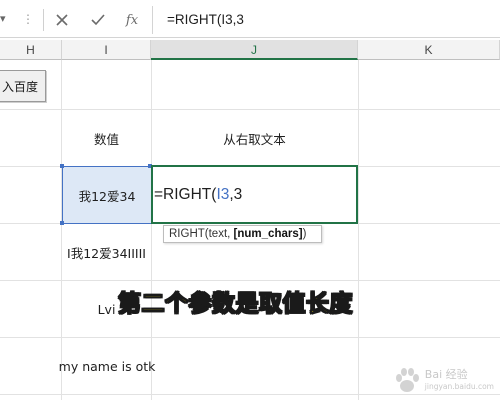  I want to click on formula-input: =RIGHT(I3,3, so click(326, 20).